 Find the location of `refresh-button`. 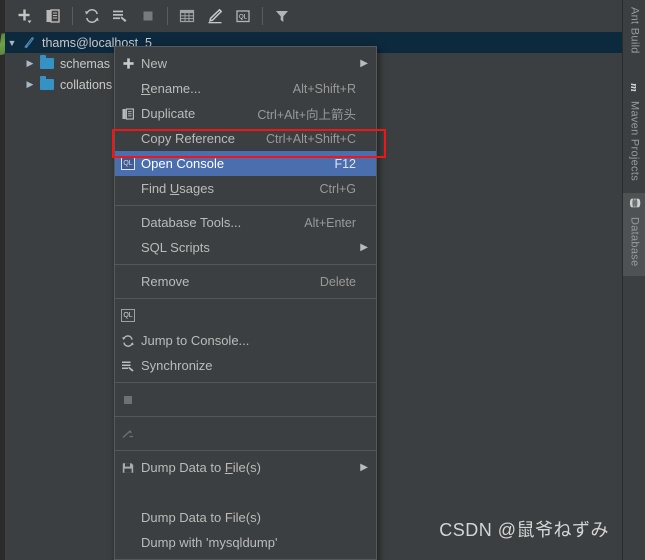

refresh-button is located at coordinates (92, 16).